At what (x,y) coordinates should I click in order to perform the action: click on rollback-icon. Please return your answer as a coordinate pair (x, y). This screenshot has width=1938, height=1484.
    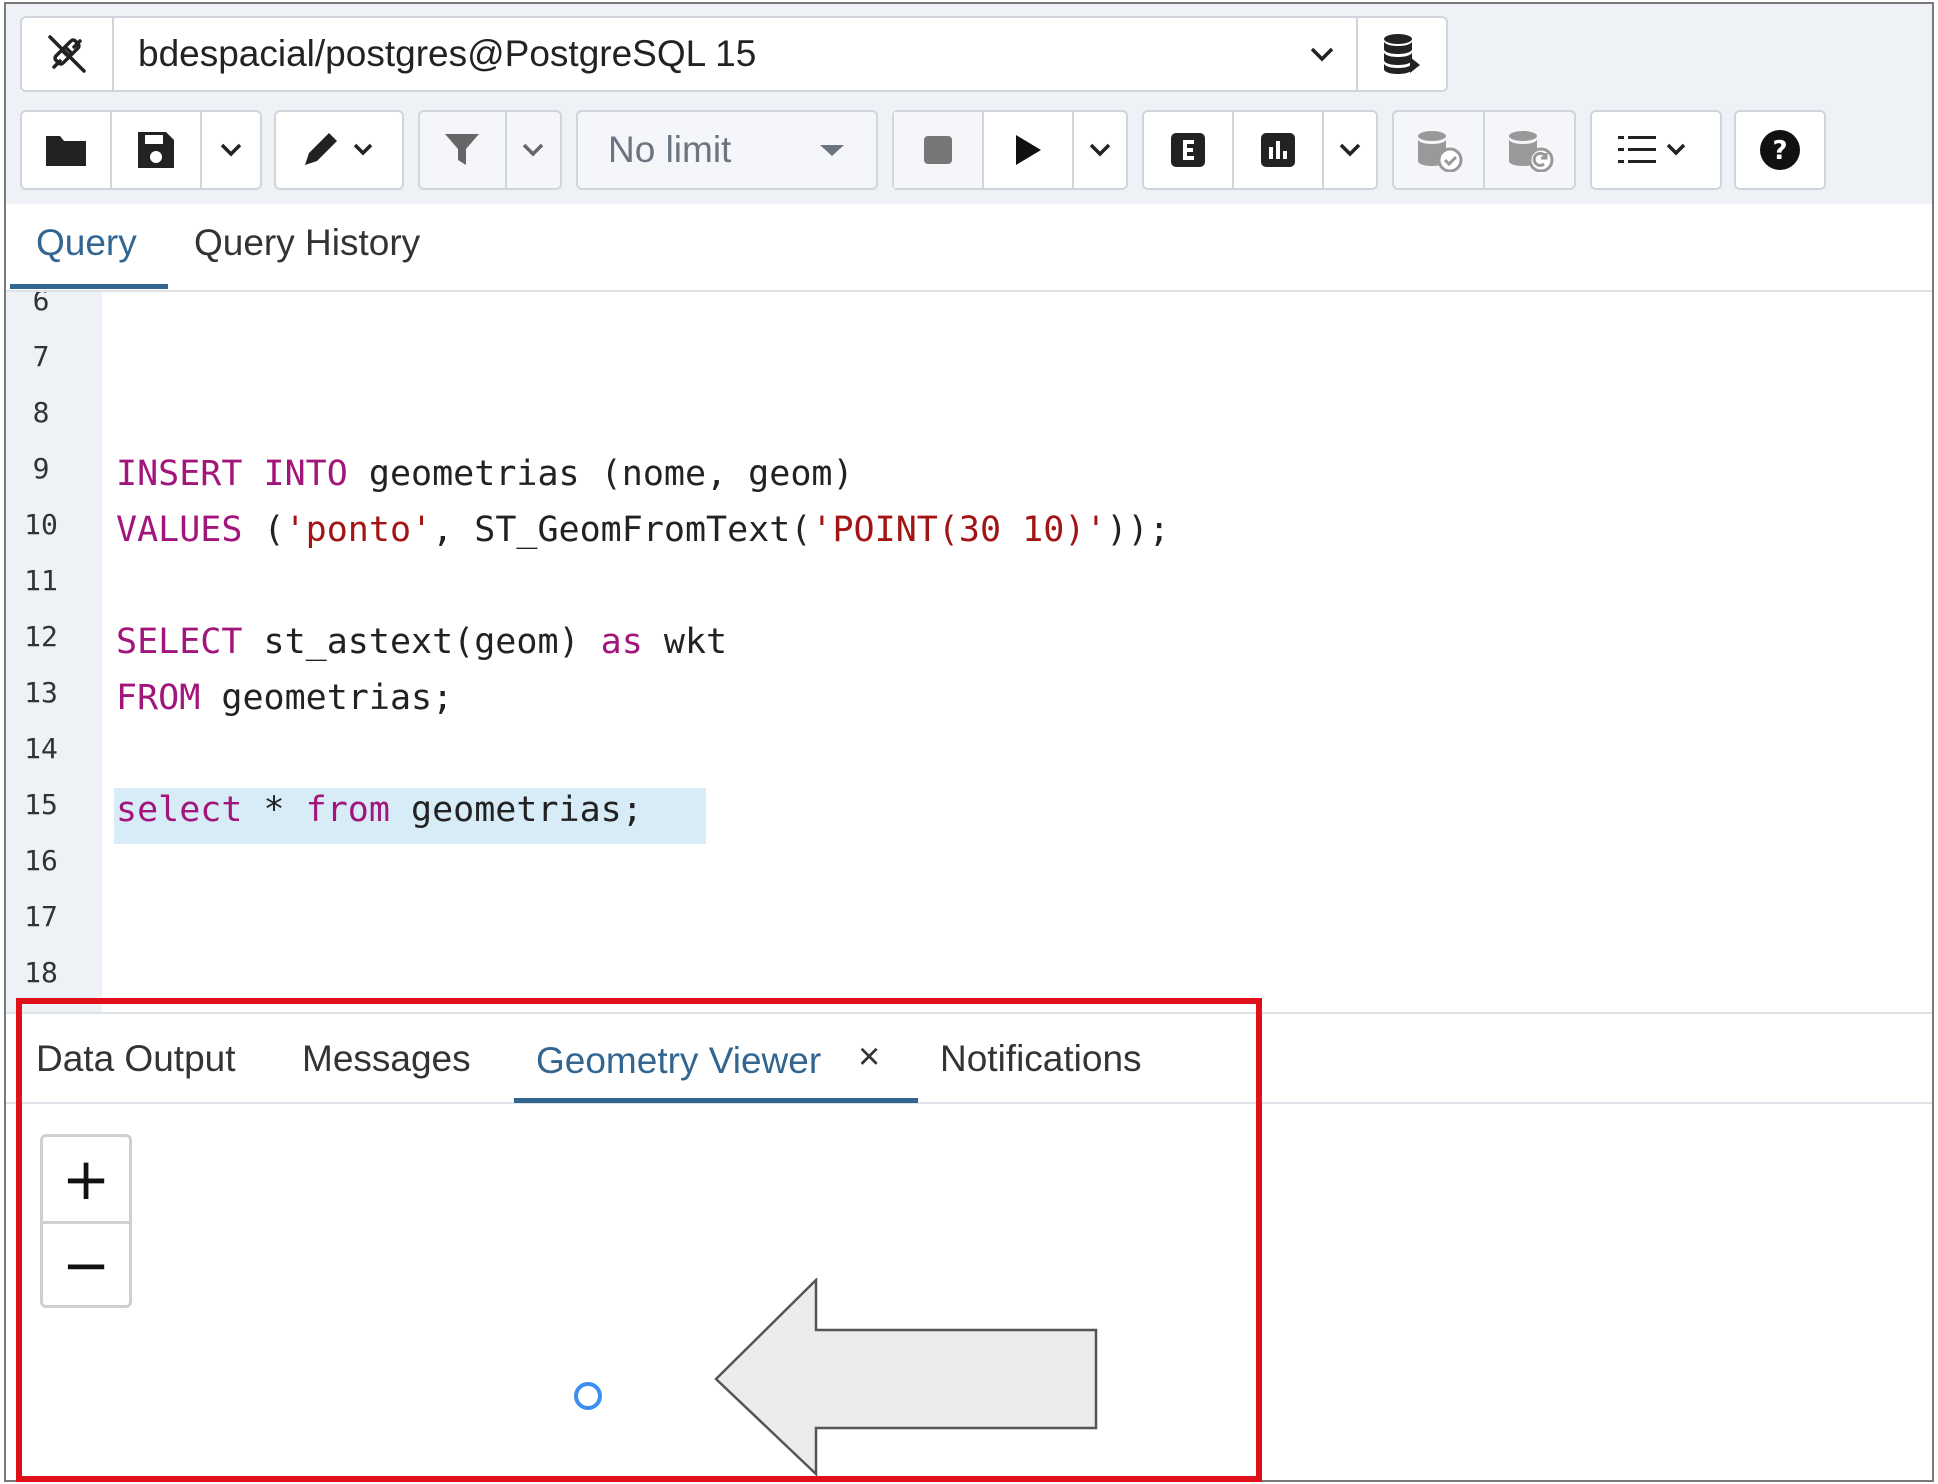
    Looking at the image, I should click on (1530, 151).